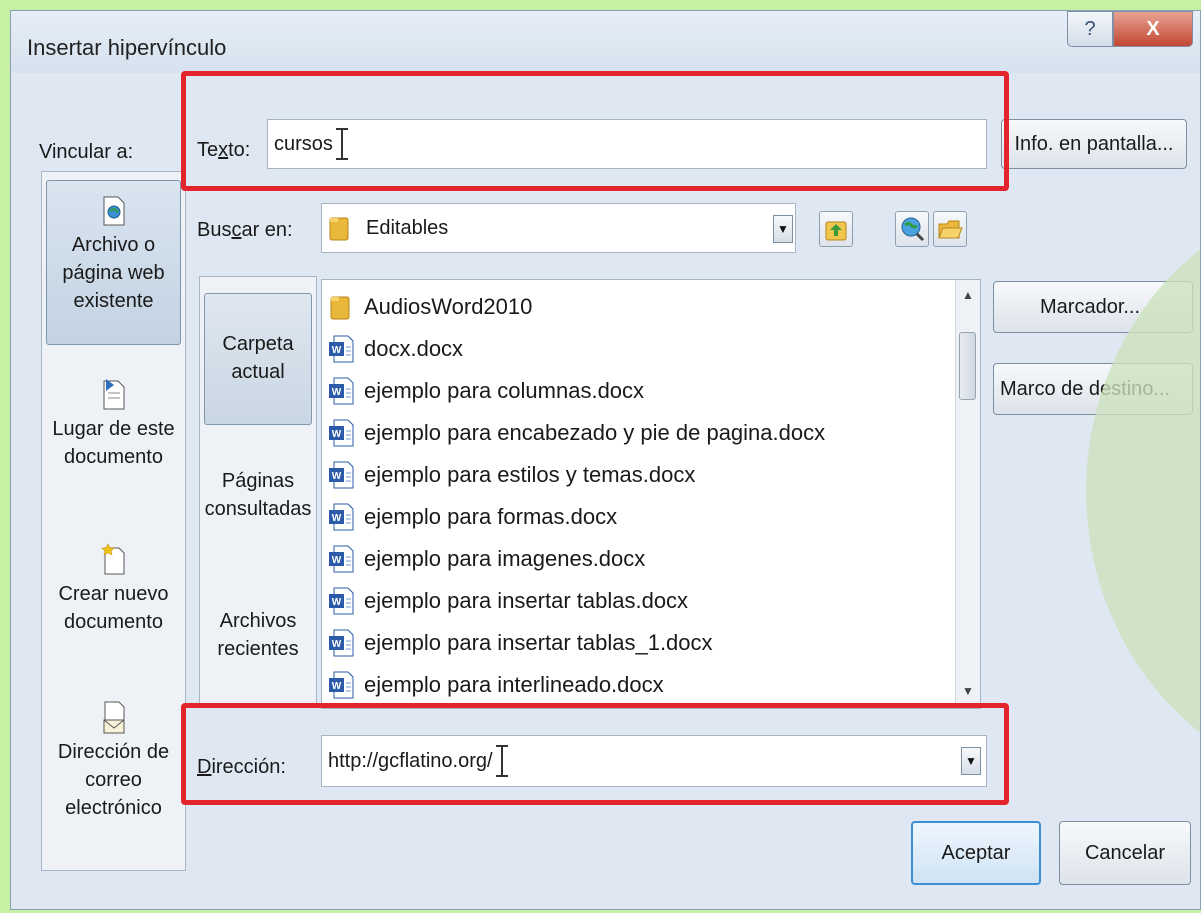 The image size is (1201, 913). I want to click on help-button: ?, so click(1090, 29).